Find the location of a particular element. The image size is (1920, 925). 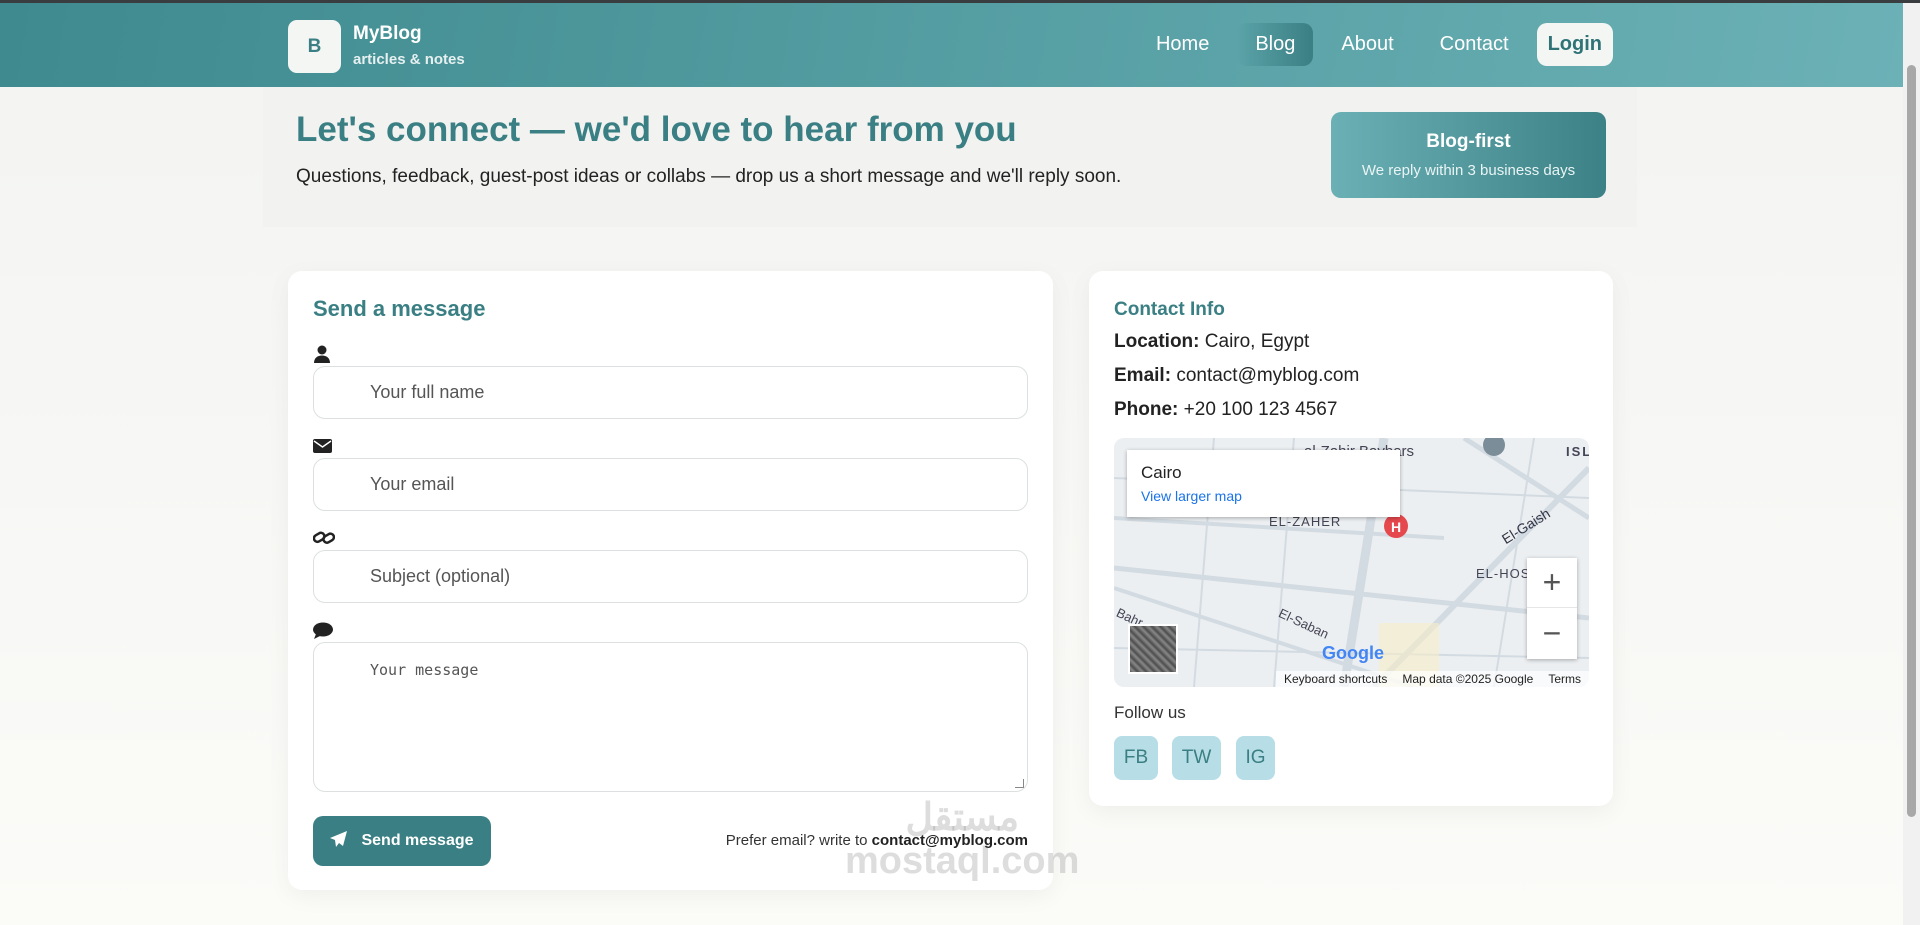

email-row: Email: contact@myblog.com is located at coordinates (1351, 376).